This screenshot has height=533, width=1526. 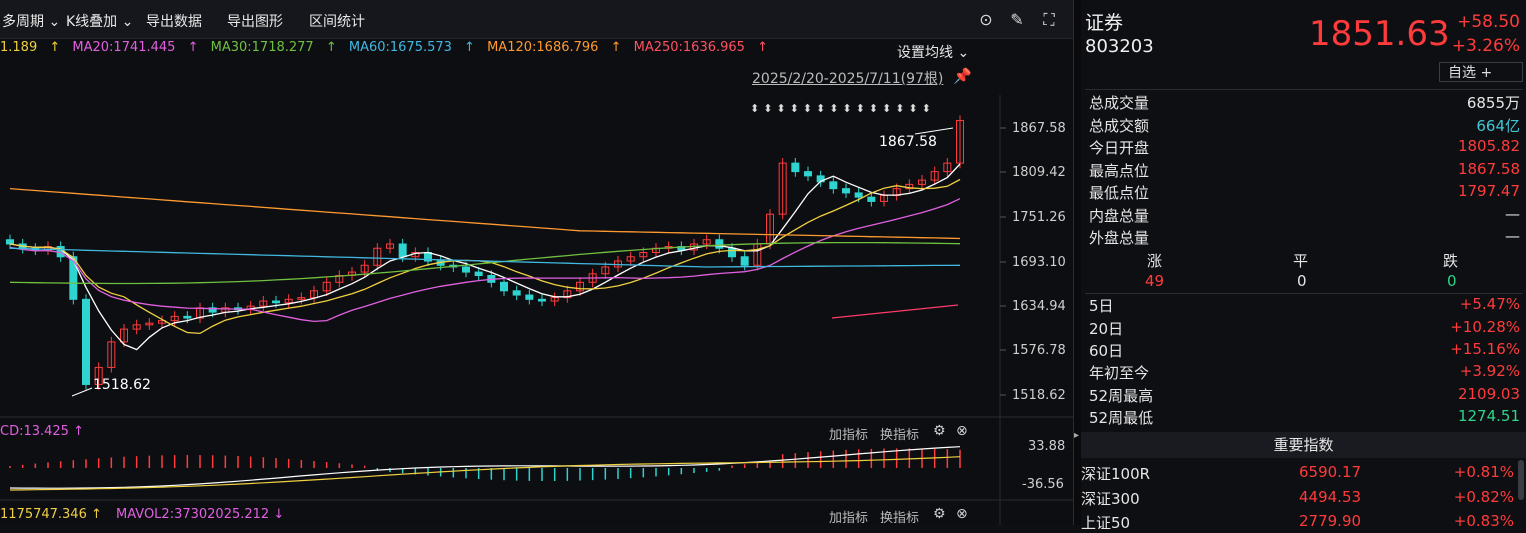 What do you see at coordinates (1379, 34) in the screenshot?
I see `last-price: 1851.63` at bounding box center [1379, 34].